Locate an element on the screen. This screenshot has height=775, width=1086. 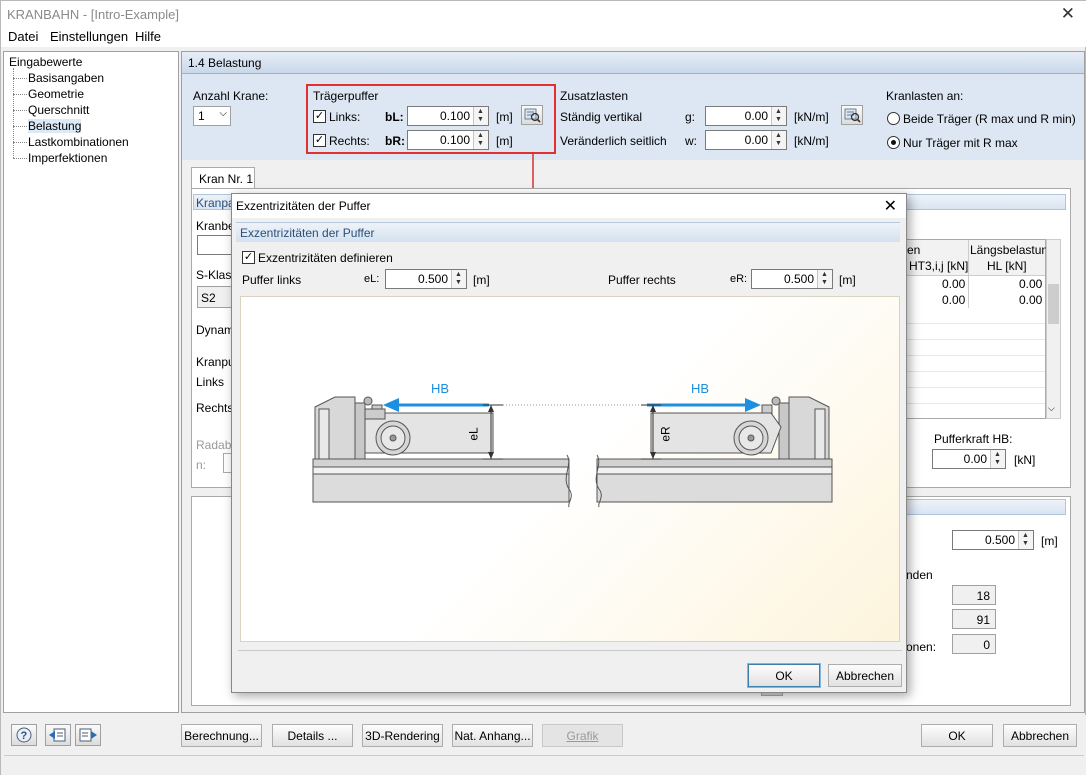
buffer-diagram is located at coordinates (572, 452).